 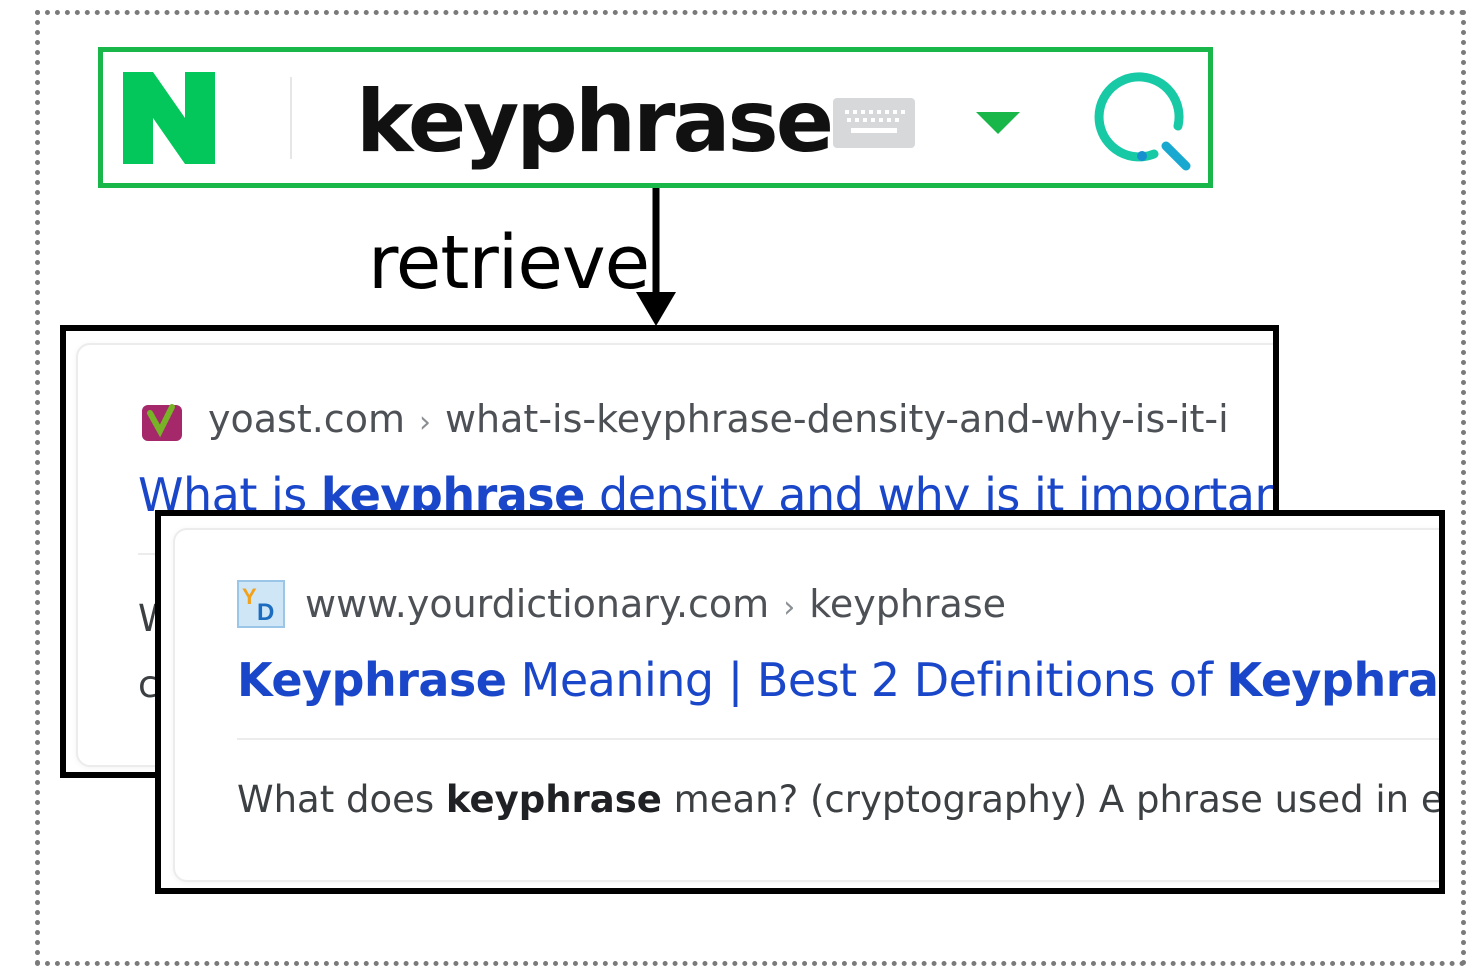 I want to click on svg-text: D, so click(x=265, y=612).